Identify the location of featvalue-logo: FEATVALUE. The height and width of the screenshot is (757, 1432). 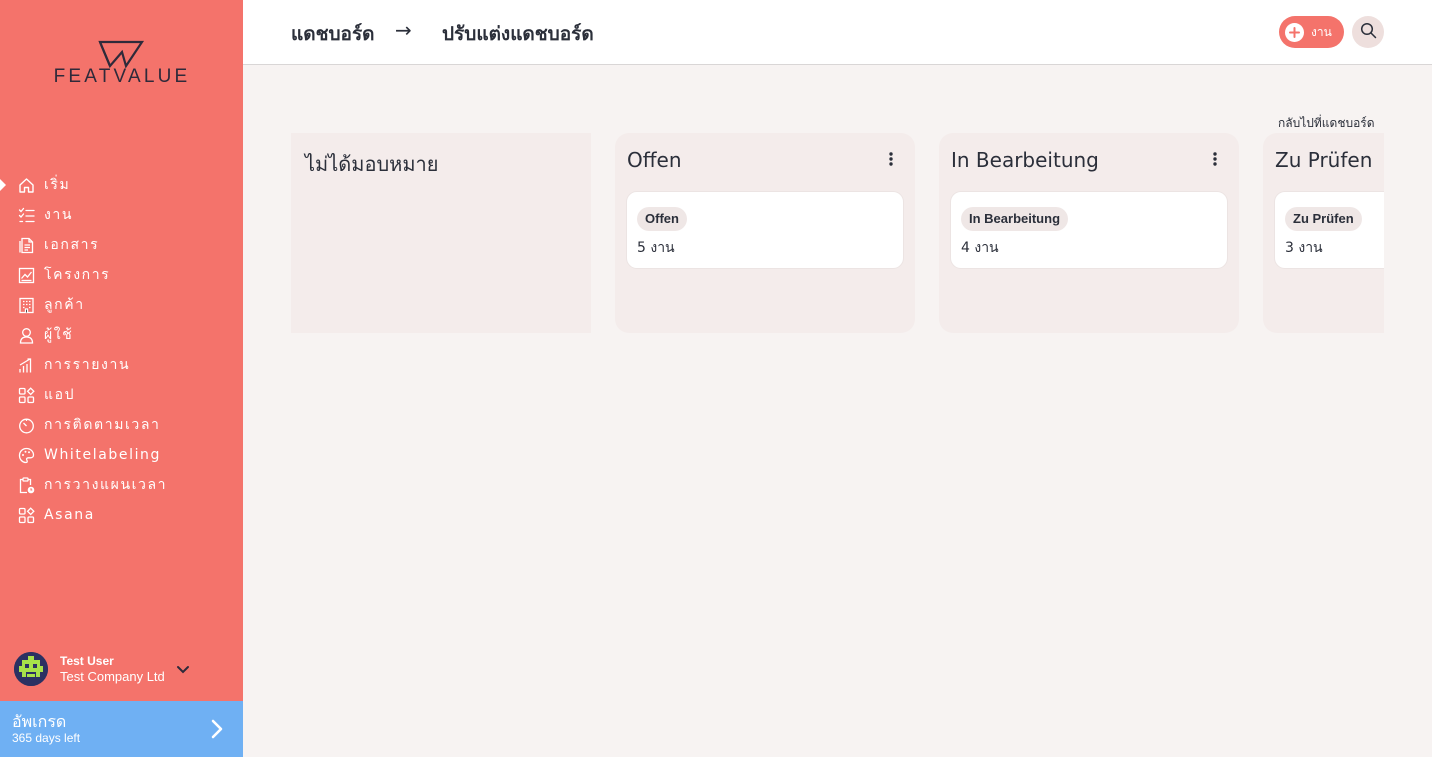
(122, 65).